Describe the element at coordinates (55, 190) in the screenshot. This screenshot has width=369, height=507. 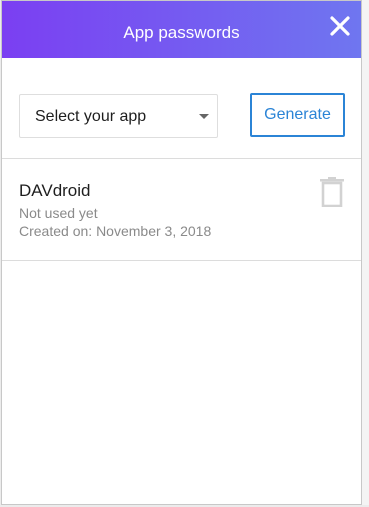
I see `app-password-name: DAVdroid` at that location.